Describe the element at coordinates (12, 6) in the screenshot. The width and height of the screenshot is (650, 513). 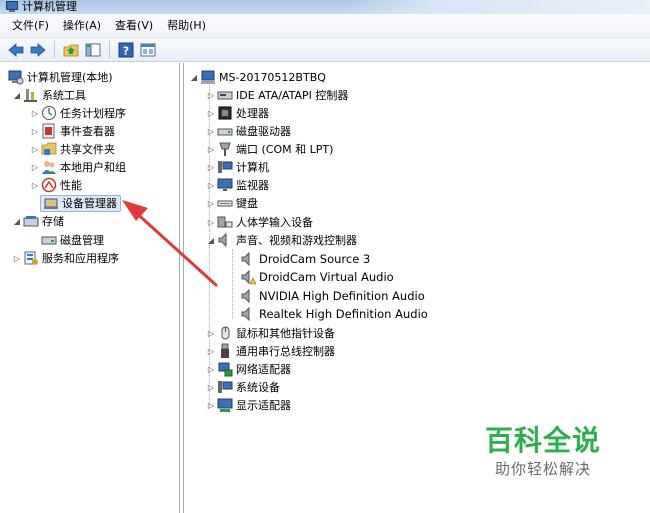
I see `computer-management-icon` at that location.